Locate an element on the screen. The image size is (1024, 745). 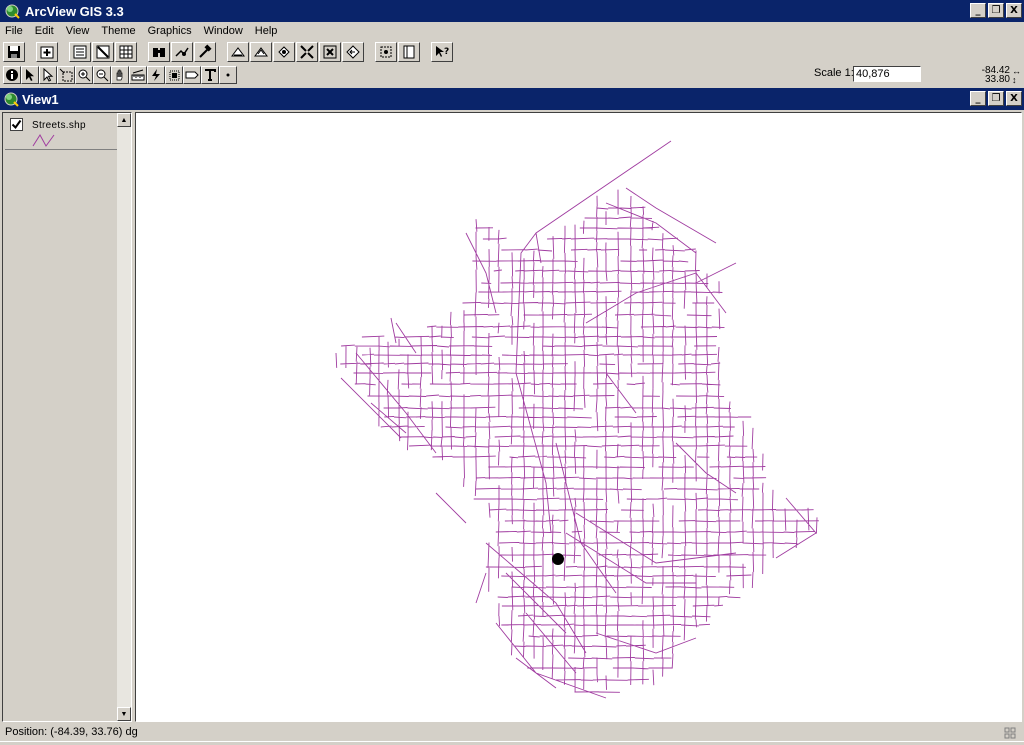
select-by-theme-icon is located at coordinates (386, 52).